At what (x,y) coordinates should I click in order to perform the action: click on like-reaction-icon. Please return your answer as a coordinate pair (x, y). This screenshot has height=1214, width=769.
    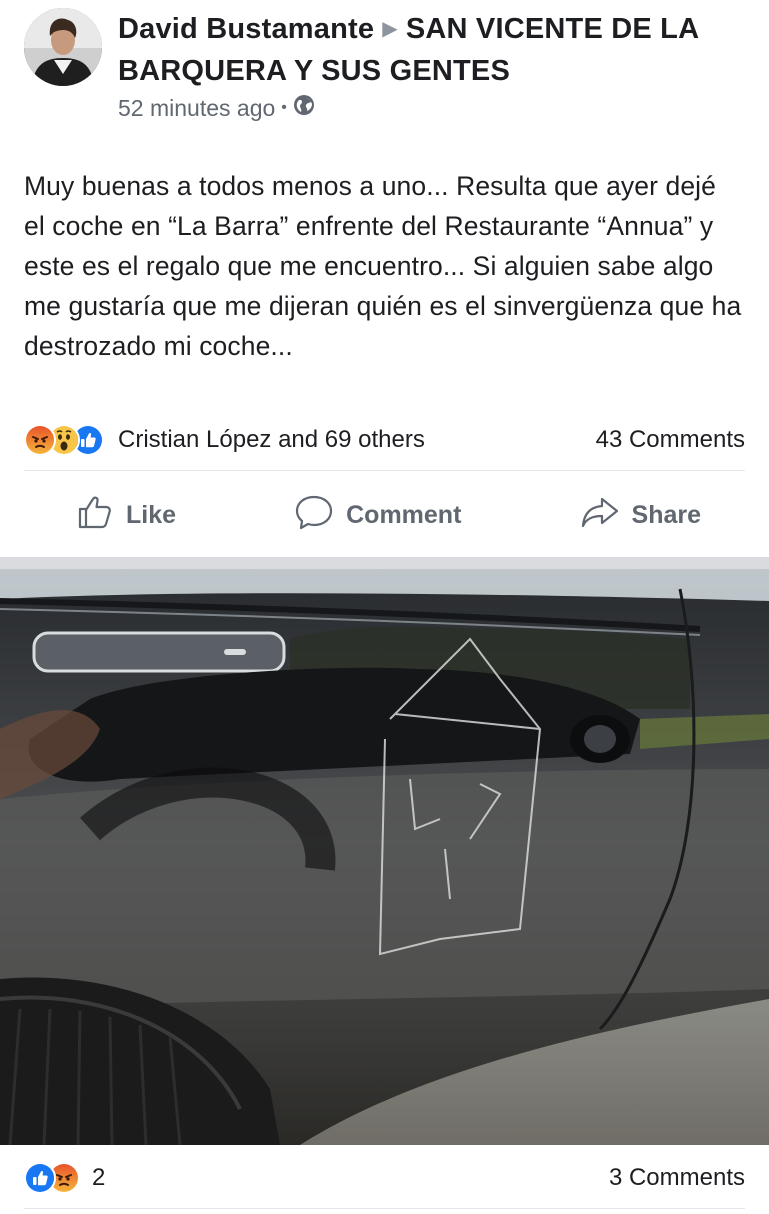
    Looking at the image, I should click on (40, 1178).